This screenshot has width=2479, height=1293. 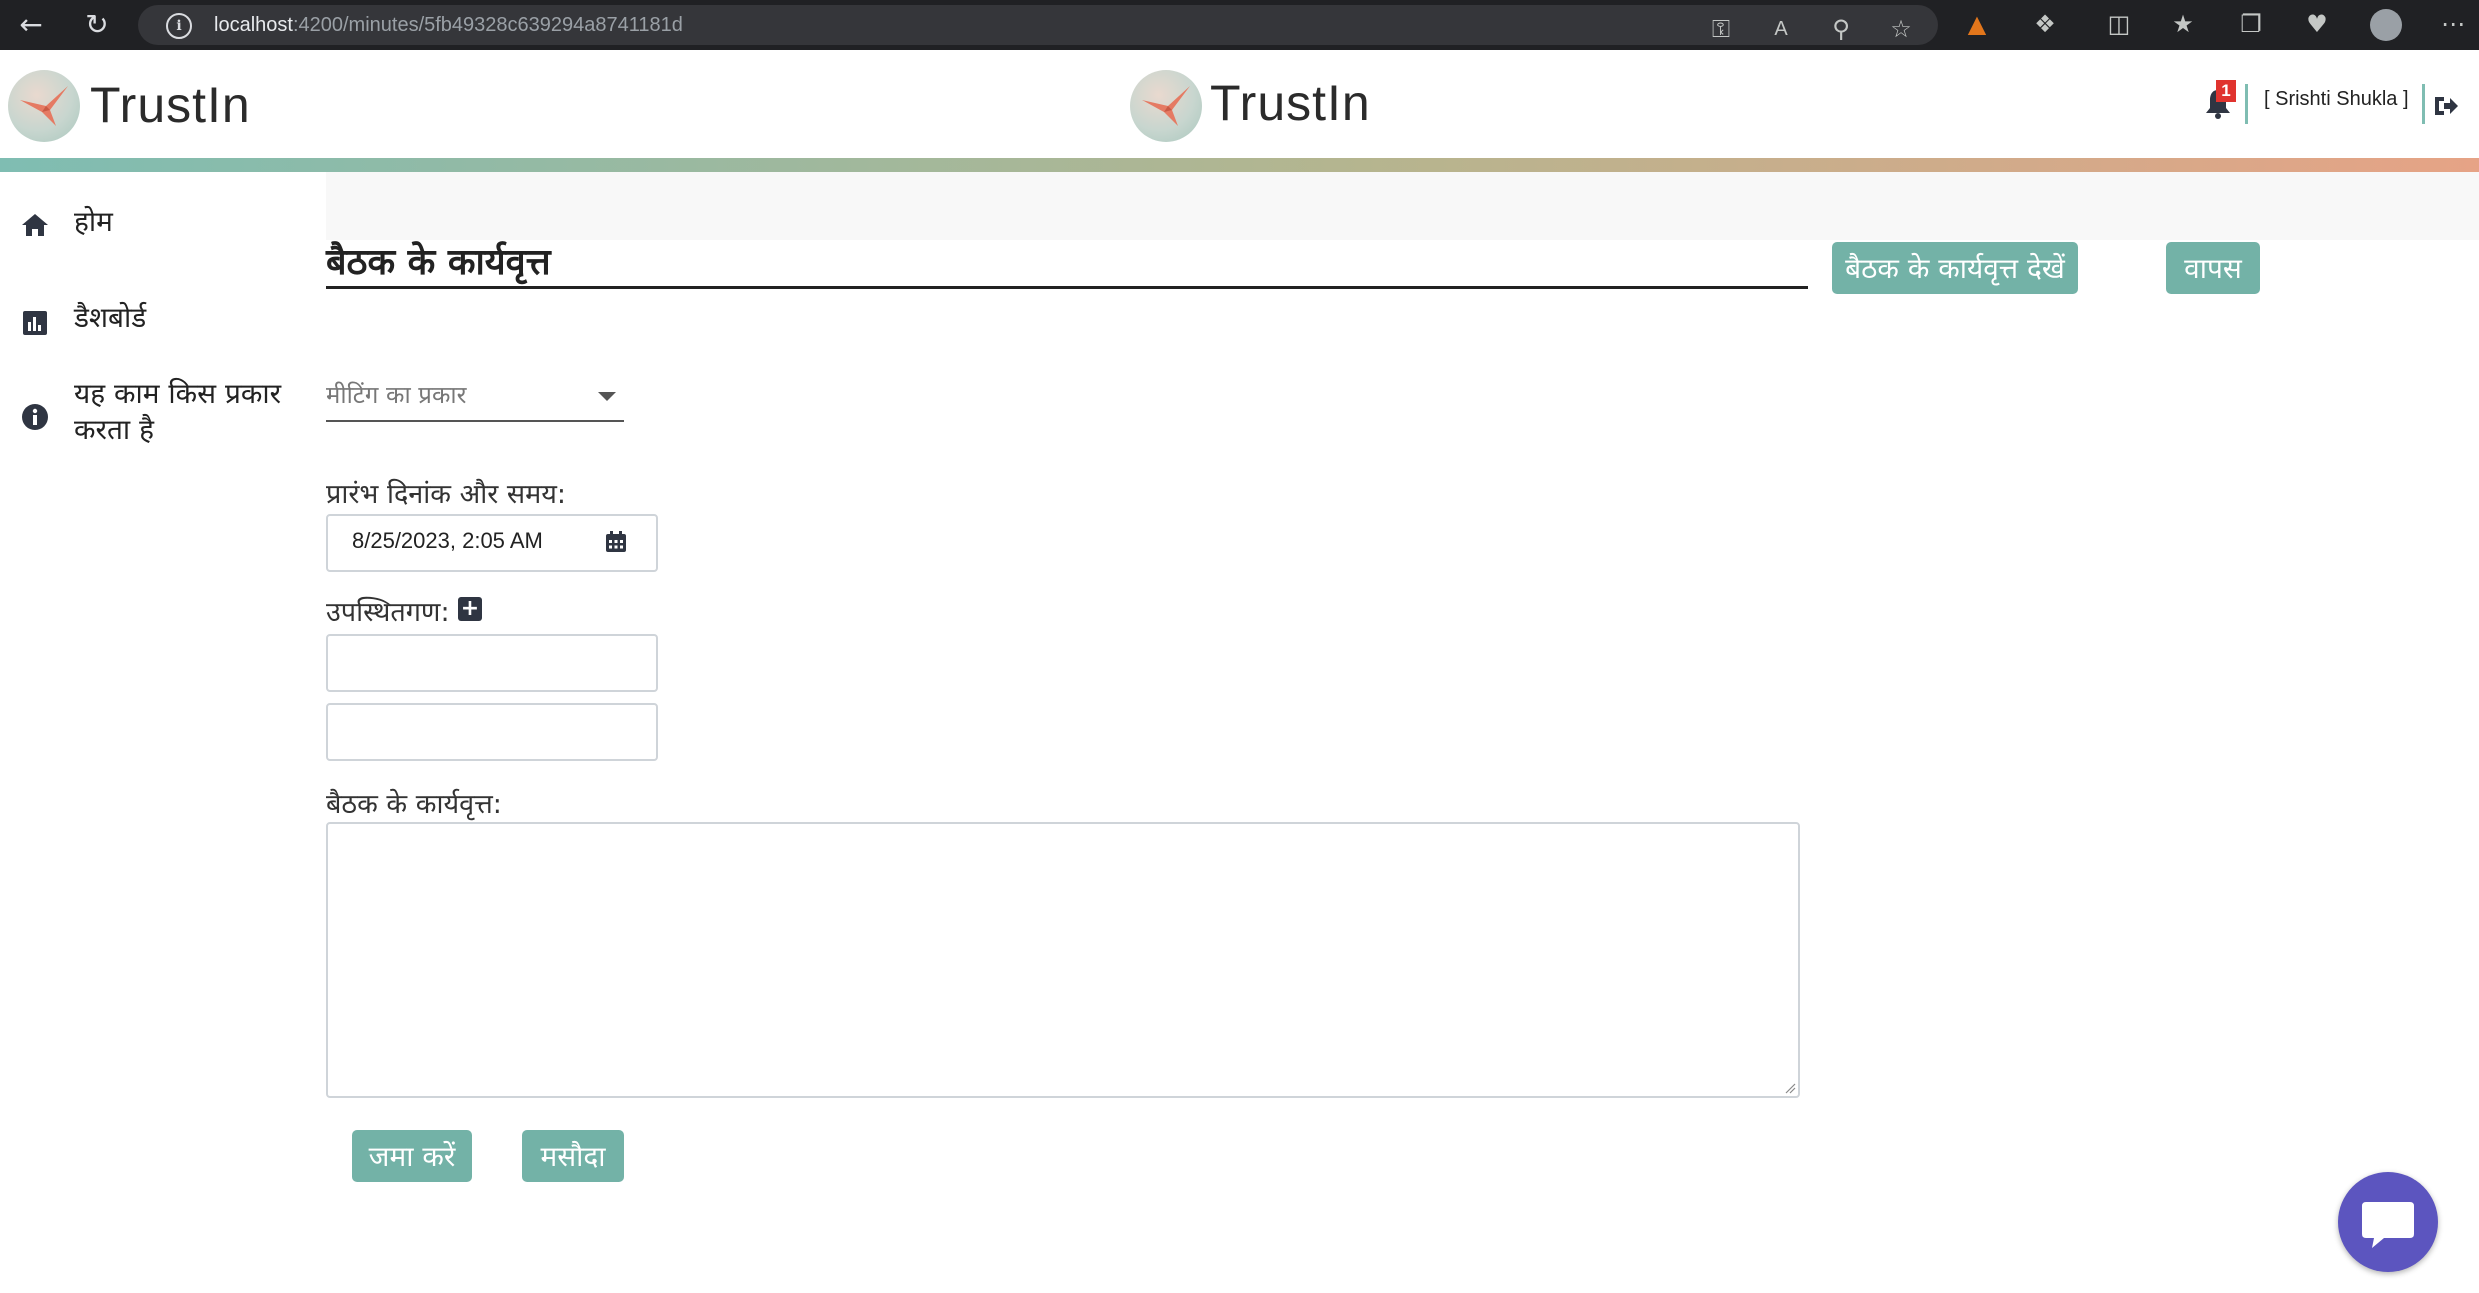 What do you see at coordinates (2317, 24) in the screenshot?
I see `browser-essentials-icon: ♥` at bounding box center [2317, 24].